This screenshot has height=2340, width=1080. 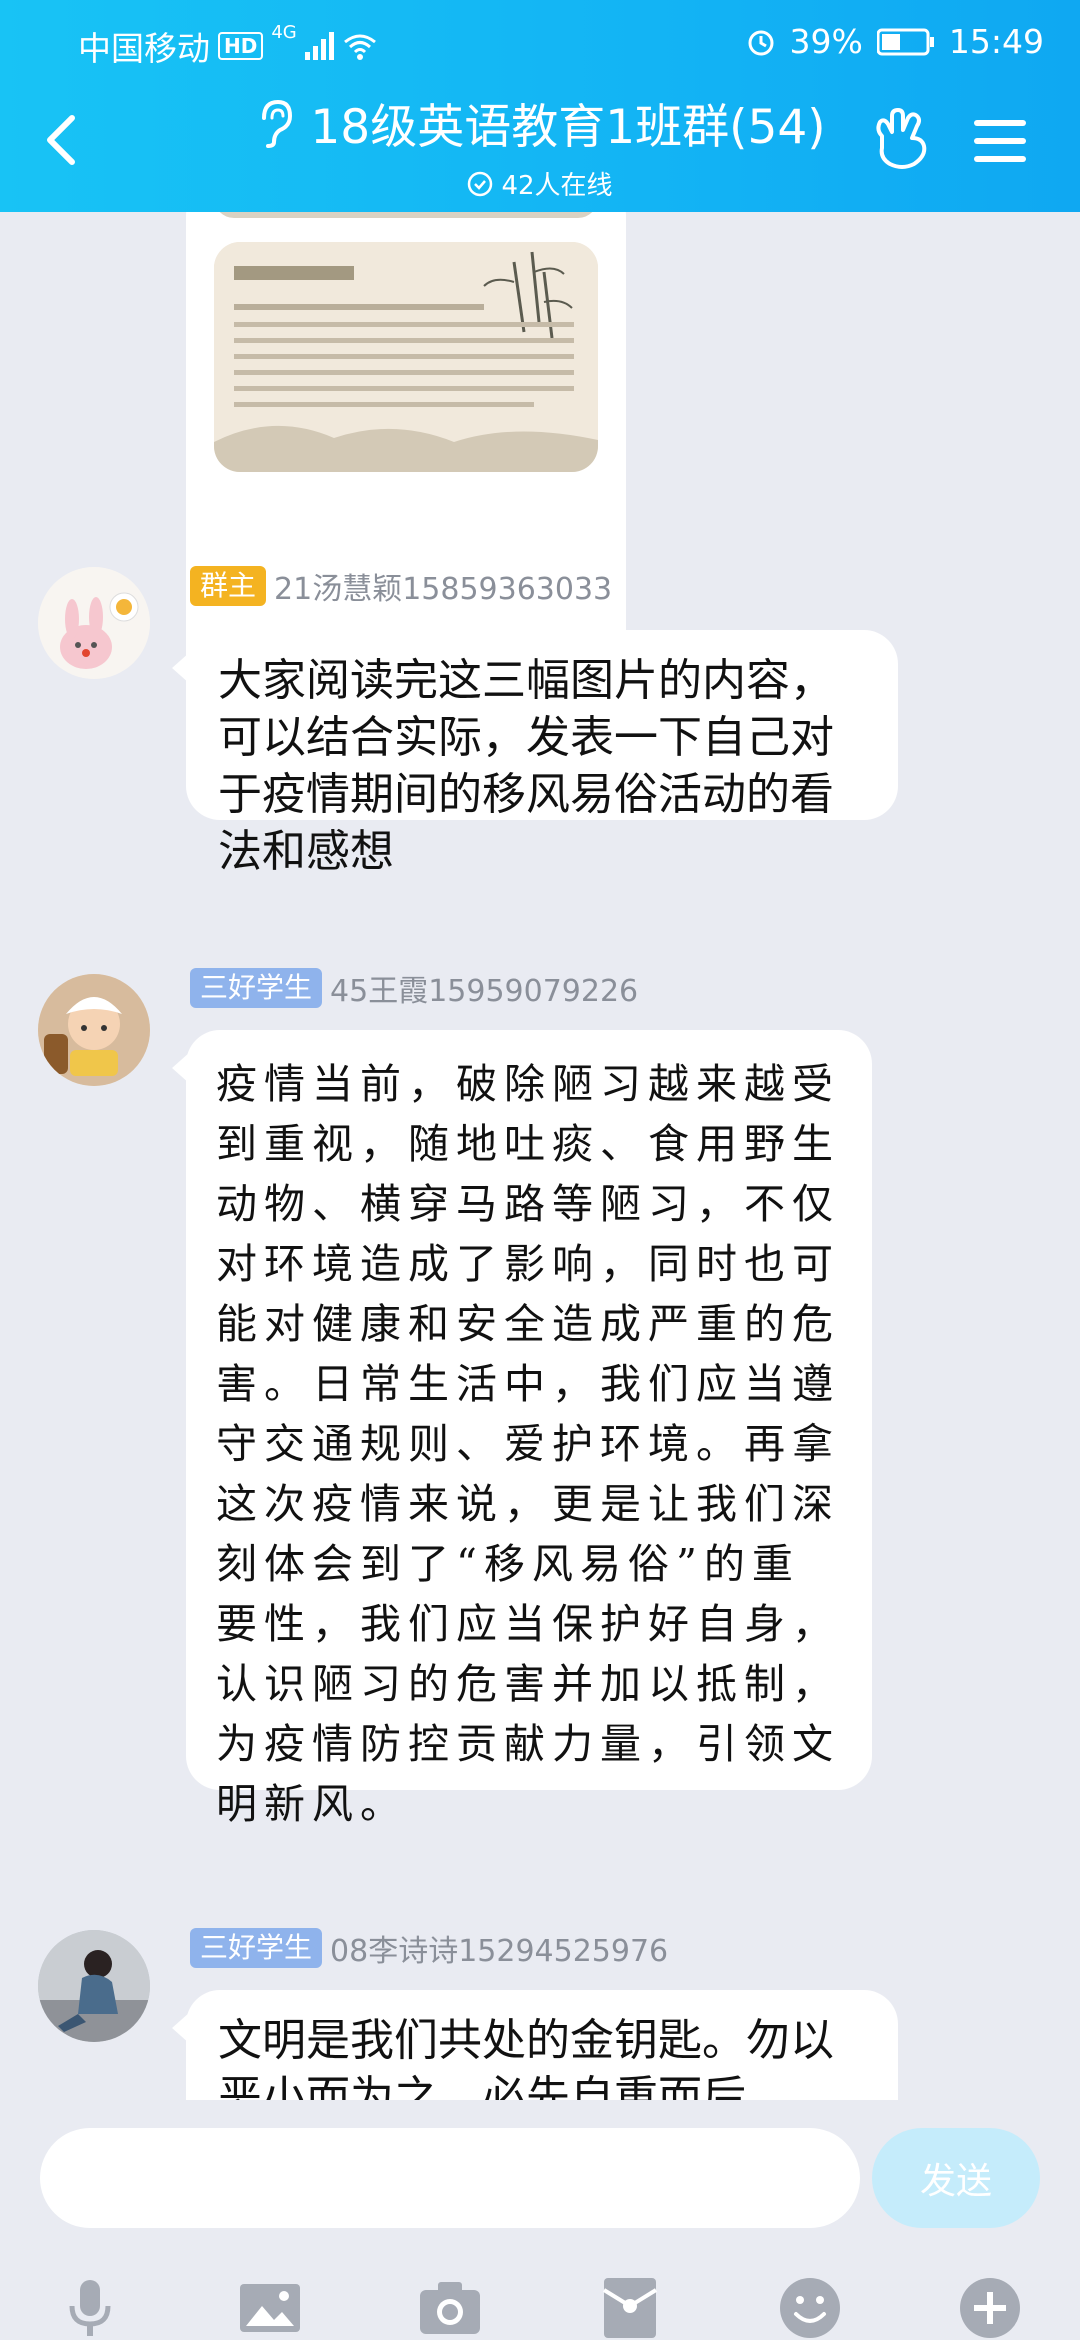 I want to click on image-icon, so click(x=270, y=2308).